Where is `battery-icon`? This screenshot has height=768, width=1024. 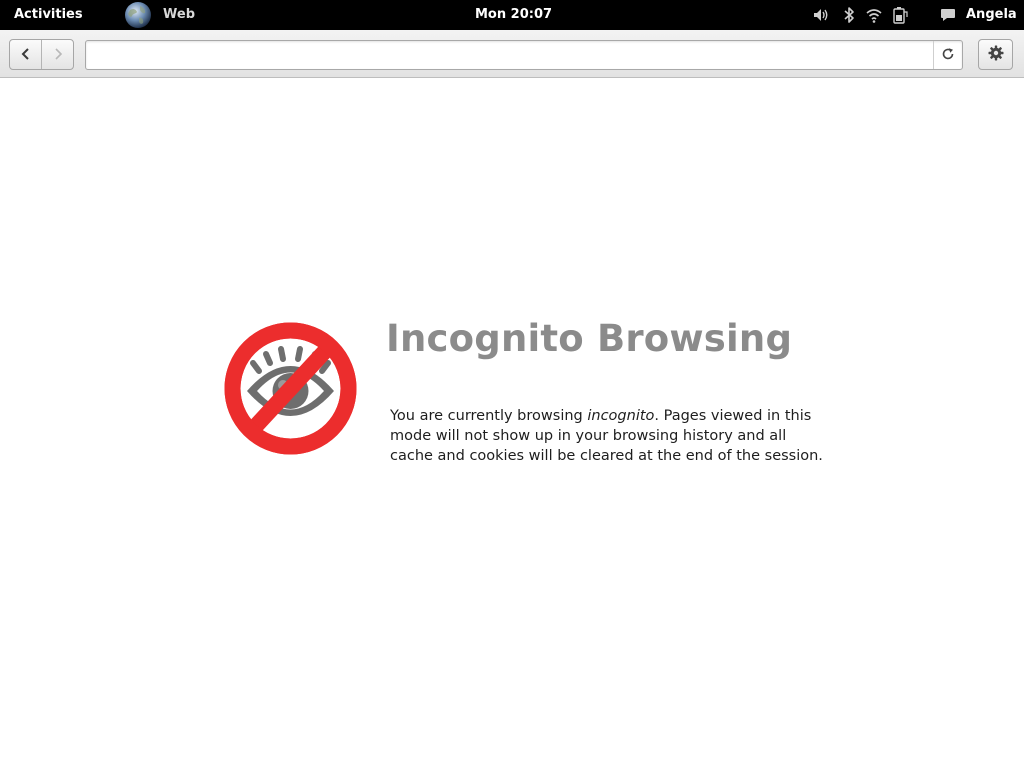
battery-icon is located at coordinates (900, 15).